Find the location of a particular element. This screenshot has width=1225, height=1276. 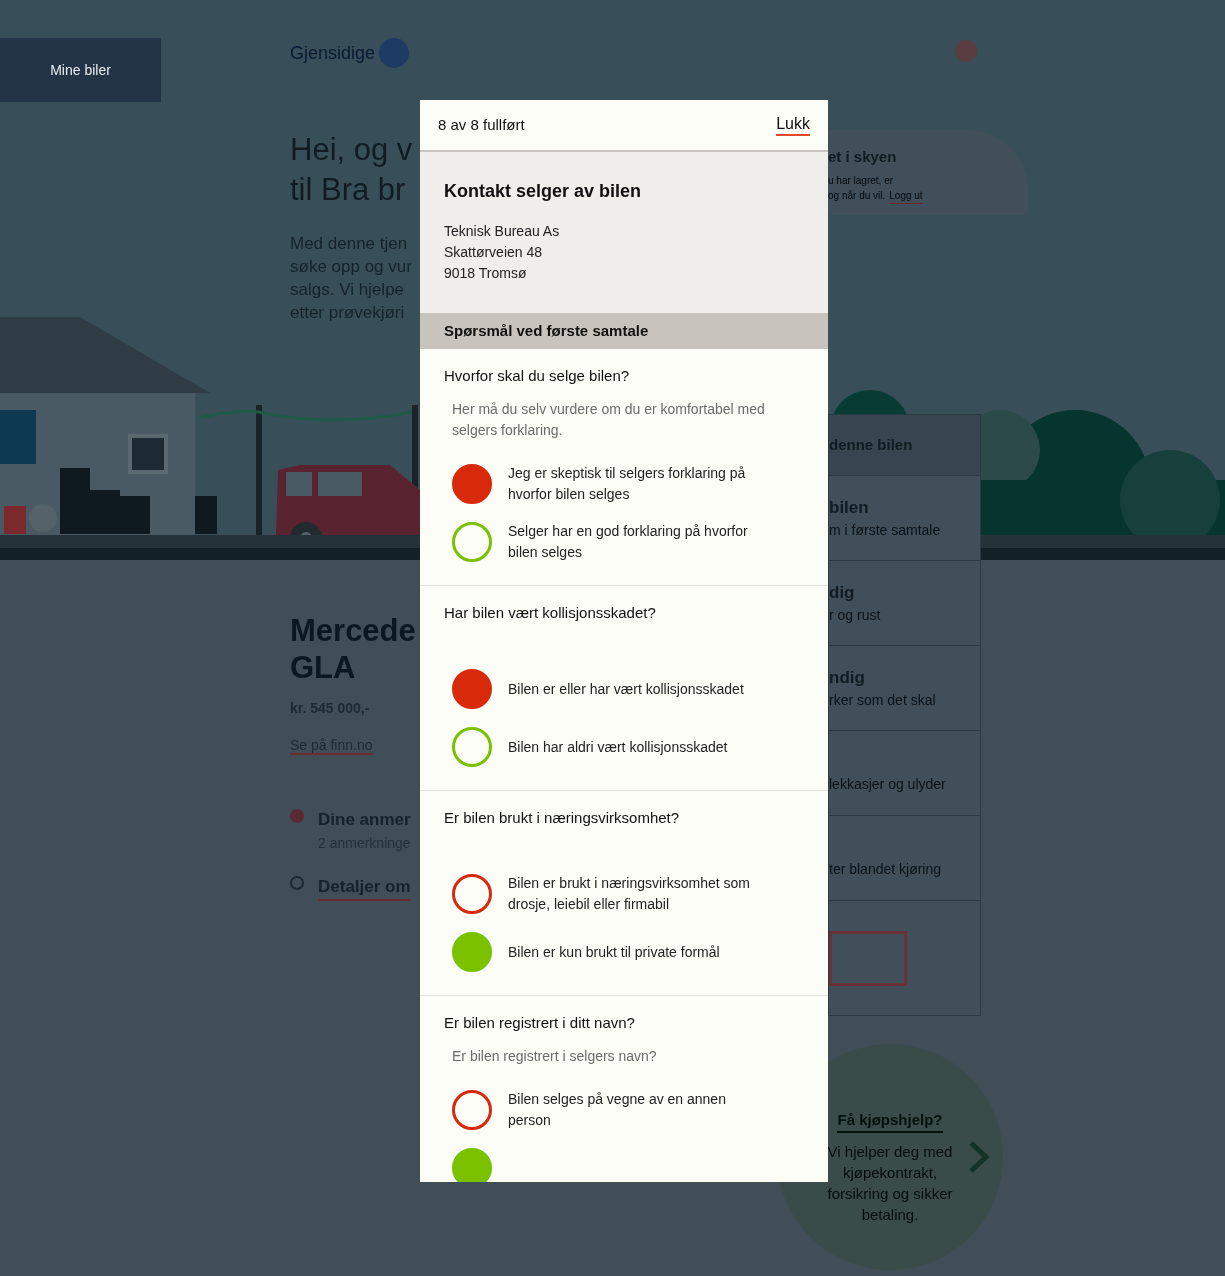

cloud-text: og når du vil. is located at coordinates (857, 195).